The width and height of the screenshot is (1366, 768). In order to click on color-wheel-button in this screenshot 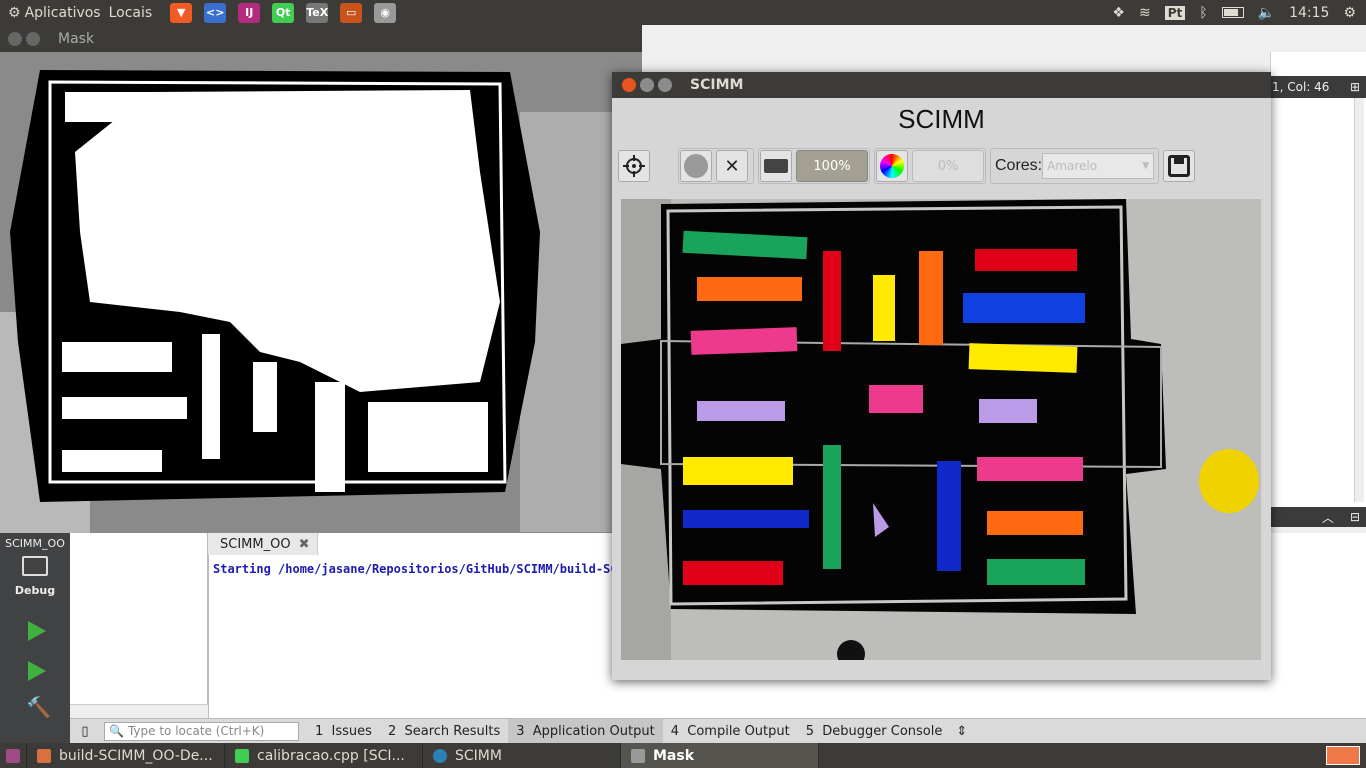, I will do `click(892, 166)`.